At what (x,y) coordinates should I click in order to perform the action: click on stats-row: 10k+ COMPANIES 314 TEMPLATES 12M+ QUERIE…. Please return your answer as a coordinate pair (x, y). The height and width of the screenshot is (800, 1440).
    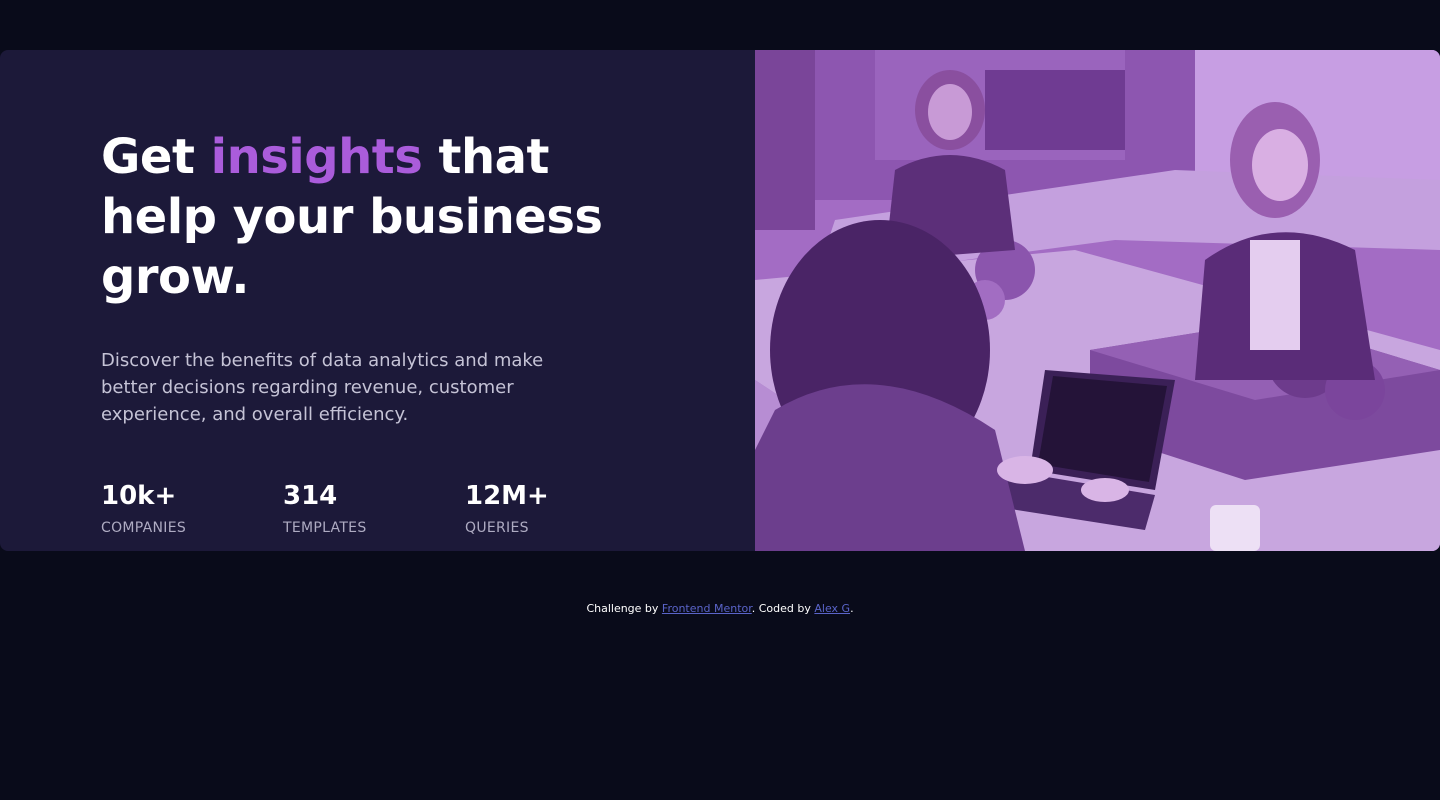
    Looking at the image, I should click on (428, 508).